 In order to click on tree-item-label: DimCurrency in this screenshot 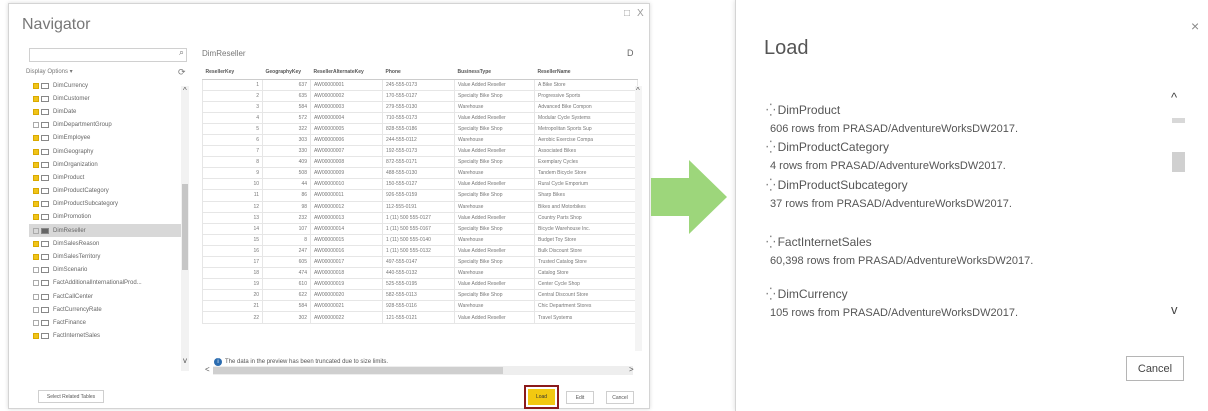, I will do `click(71, 85)`.